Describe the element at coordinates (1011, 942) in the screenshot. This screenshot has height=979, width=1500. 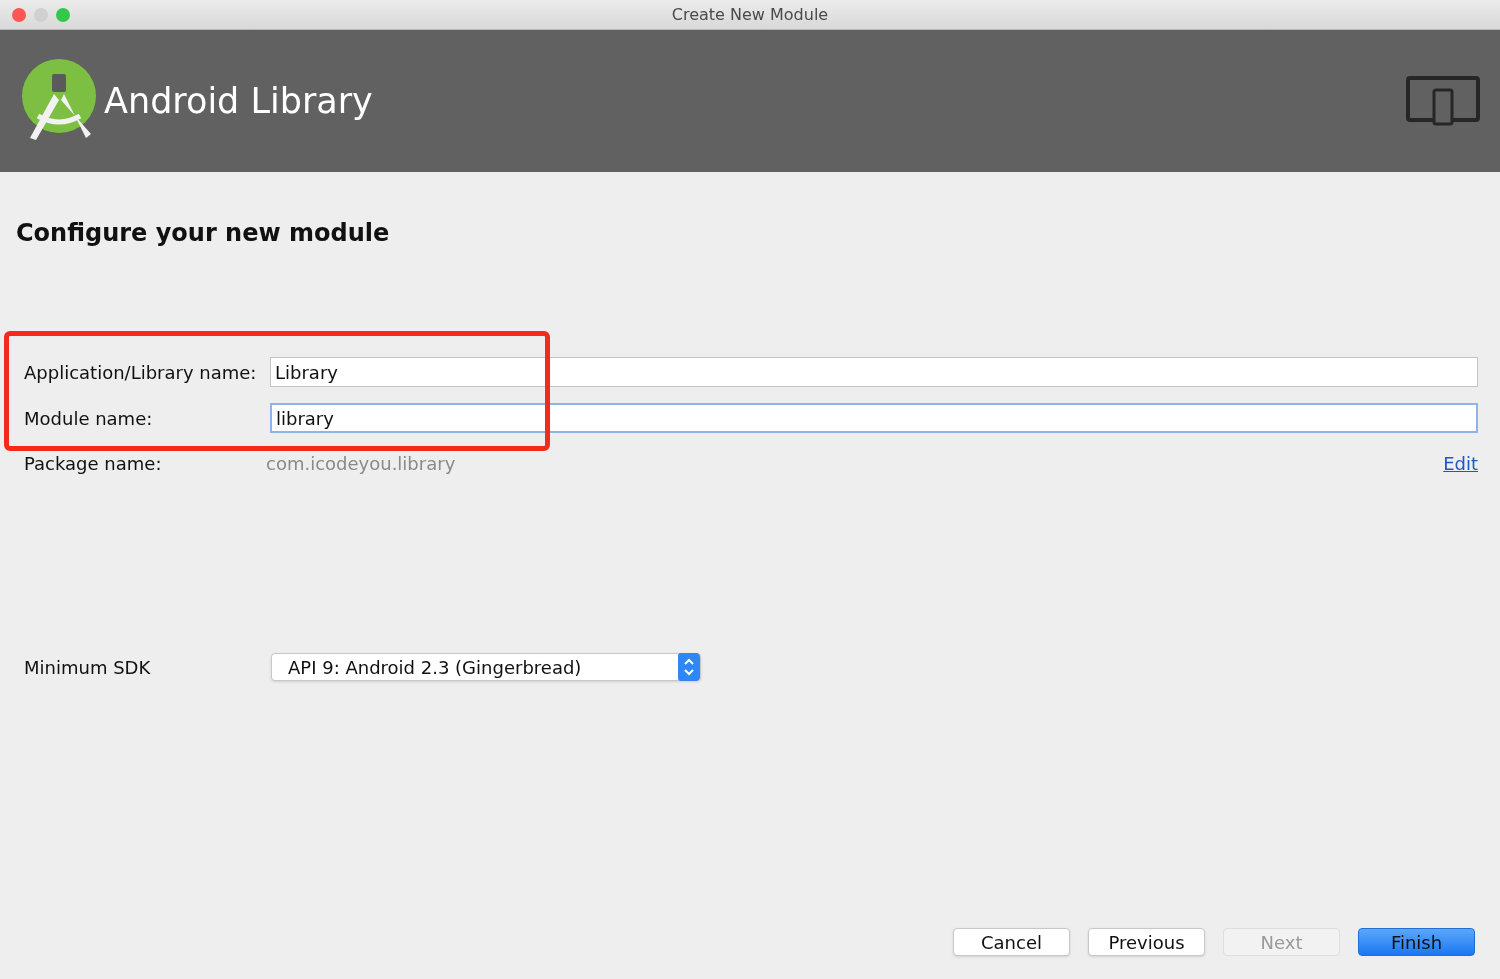
I see `dialog-button: Cancel` at that location.